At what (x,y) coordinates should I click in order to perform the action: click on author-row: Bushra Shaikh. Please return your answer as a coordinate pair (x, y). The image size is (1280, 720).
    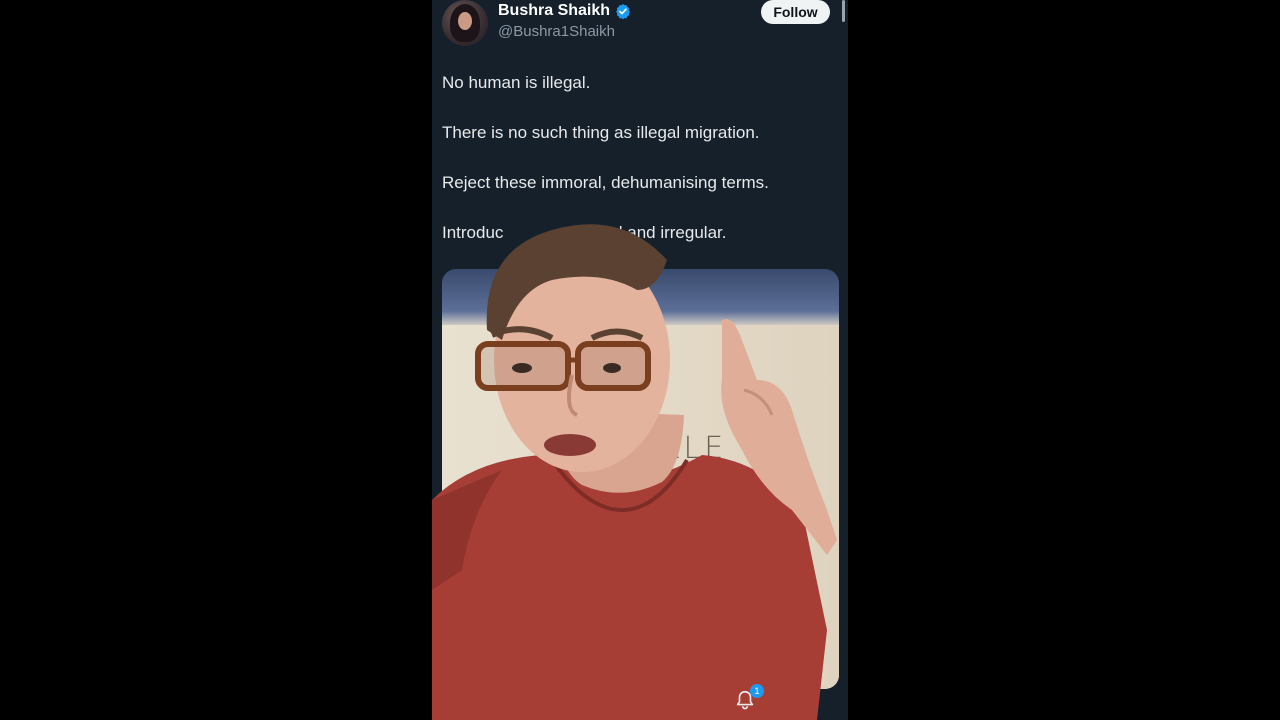
    Looking at the image, I should click on (564, 11).